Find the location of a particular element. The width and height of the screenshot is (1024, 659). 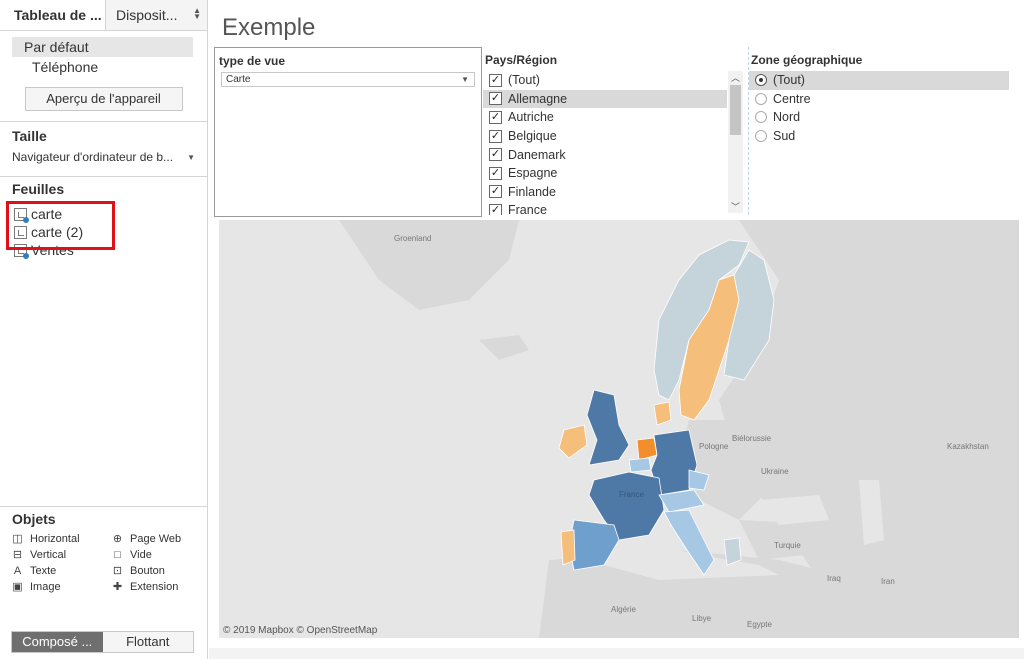

text-icon: A is located at coordinates (17, 570).